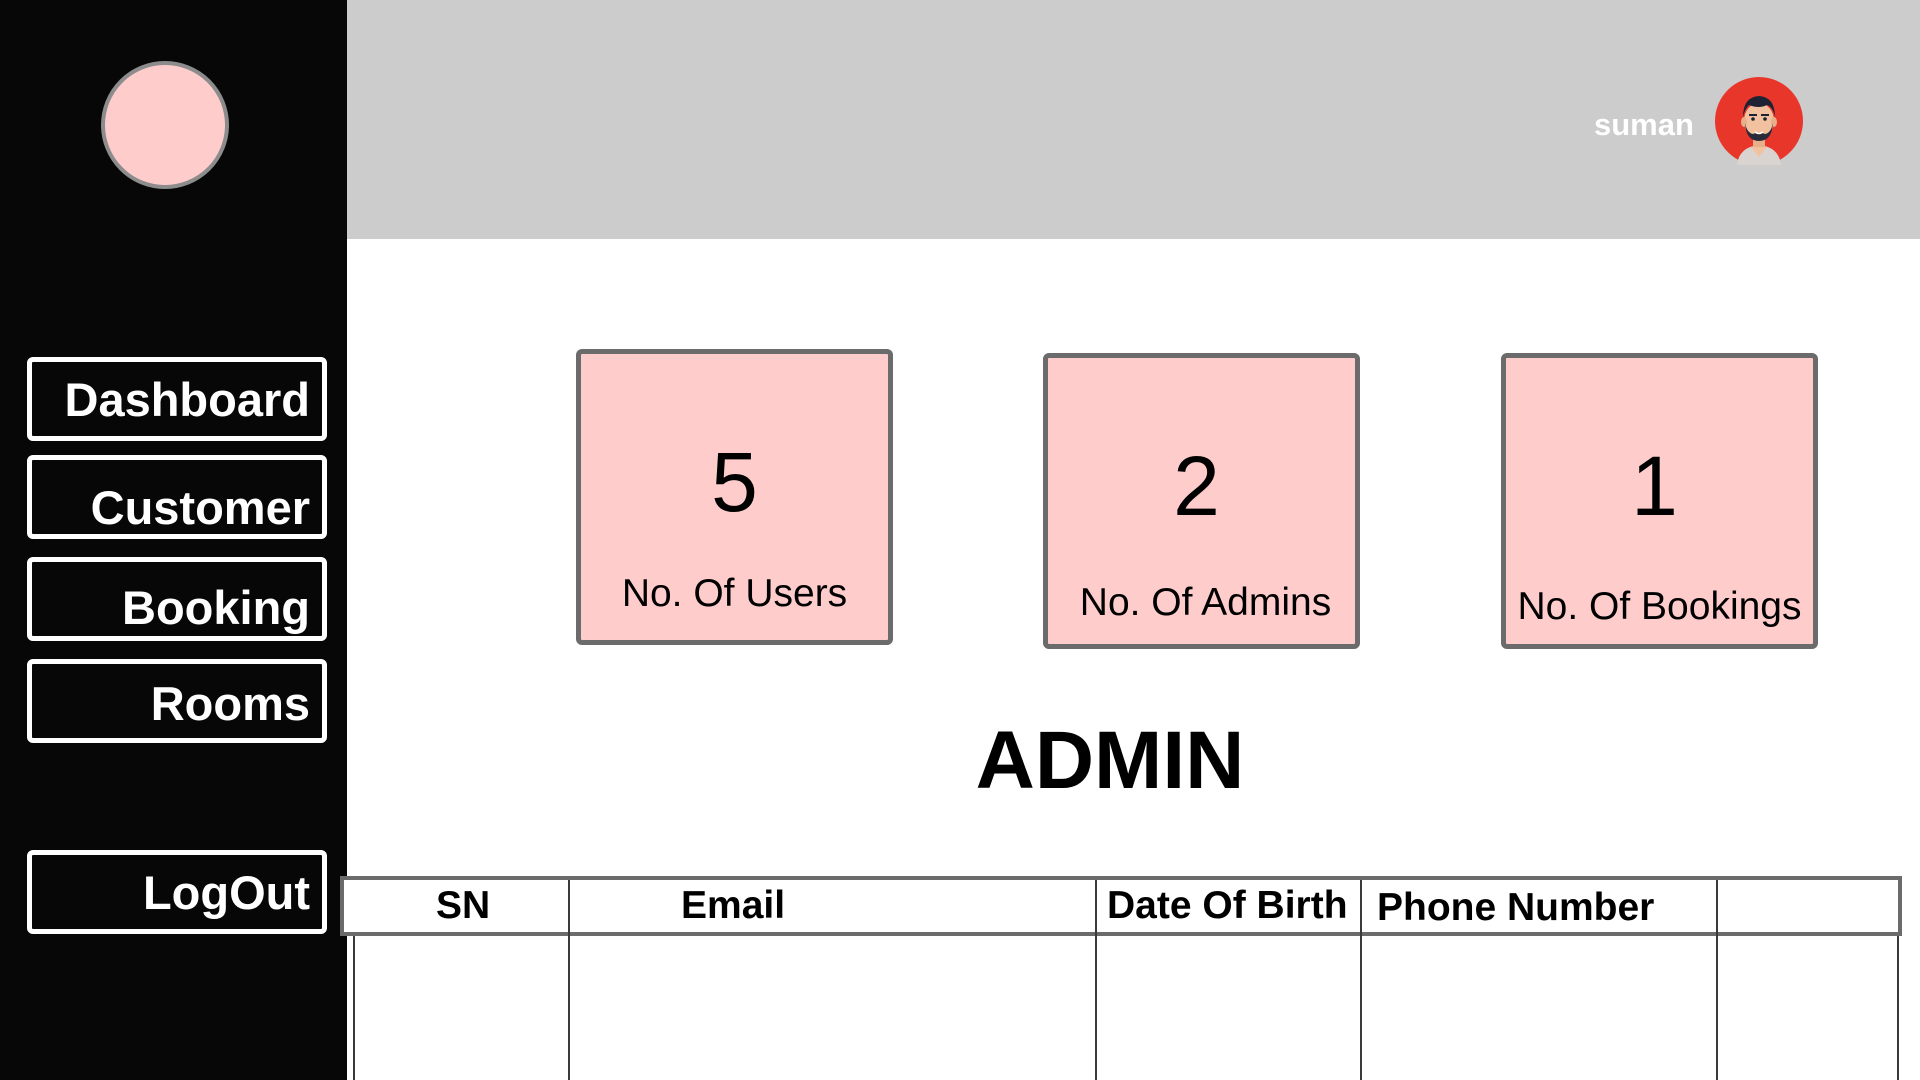  Describe the element at coordinates (354, 1008) in the screenshot. I see `table-left-border` at that location.